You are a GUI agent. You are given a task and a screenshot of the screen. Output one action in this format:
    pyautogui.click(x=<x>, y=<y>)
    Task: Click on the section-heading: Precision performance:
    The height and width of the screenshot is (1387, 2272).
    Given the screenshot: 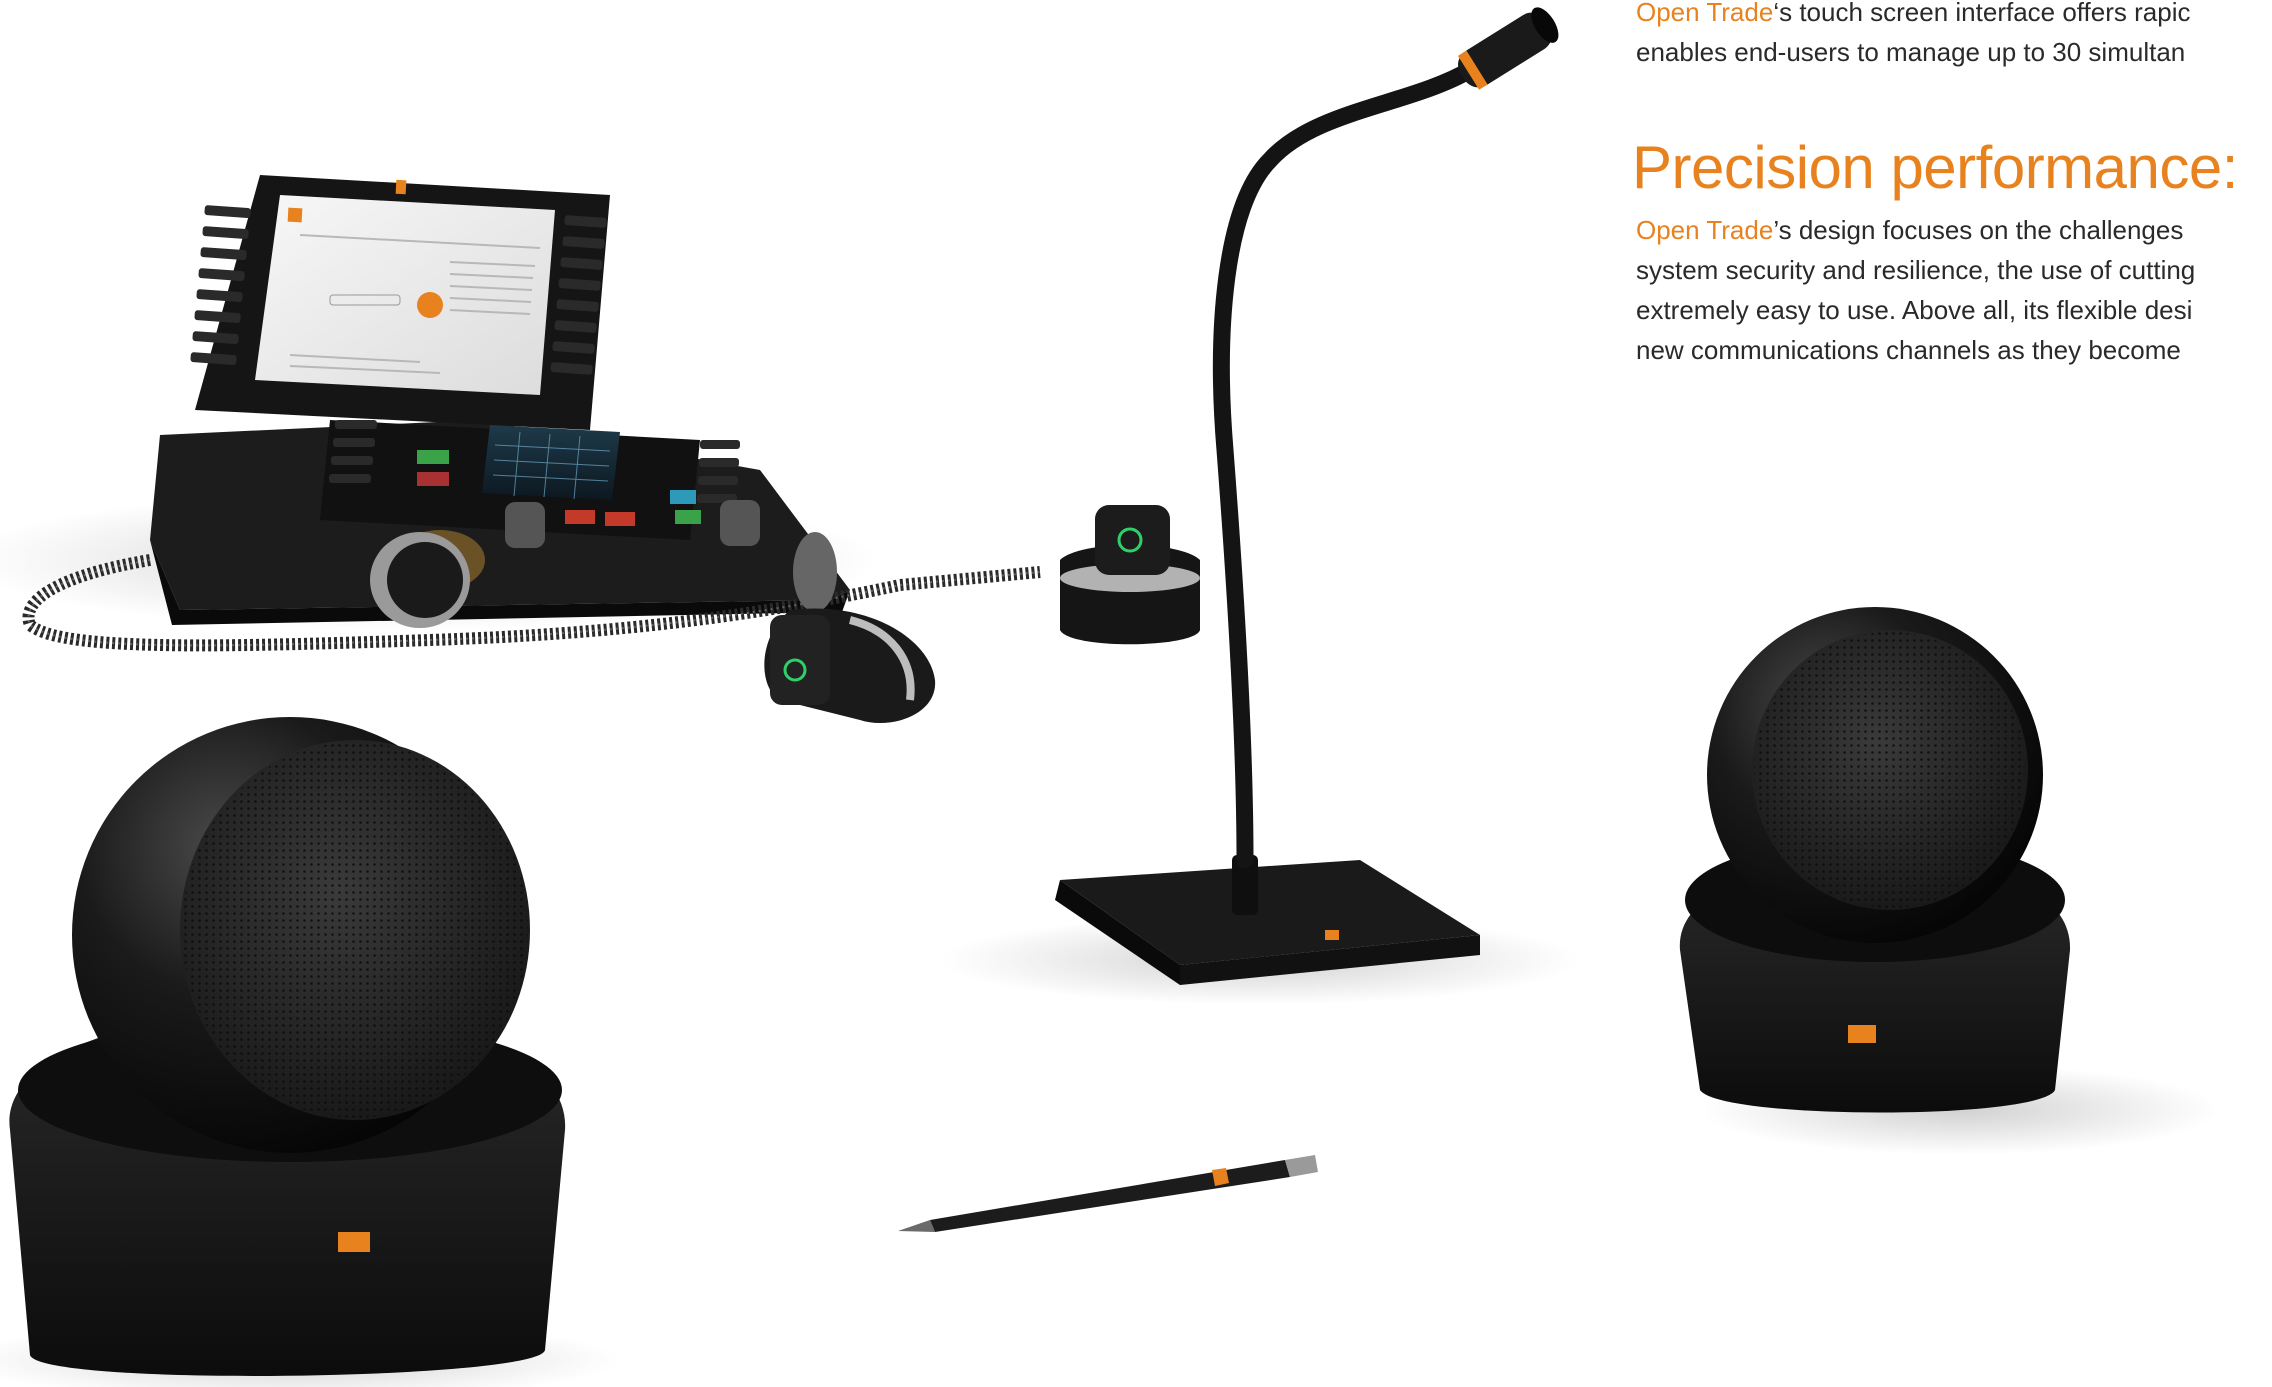 What is the action you would take?
    pyautogui.click(x=1935, y=167)
    